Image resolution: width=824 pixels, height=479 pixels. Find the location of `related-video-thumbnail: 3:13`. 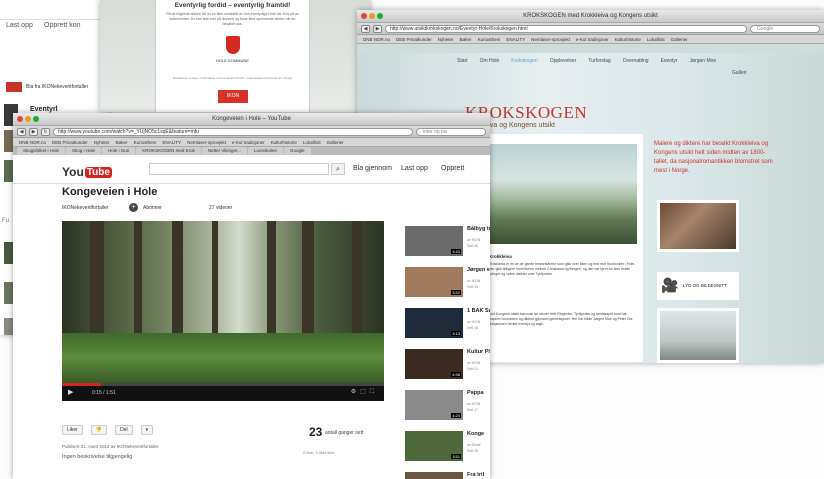

related-video-thumbnail: 3:13 is located at coordinates (434, 323).